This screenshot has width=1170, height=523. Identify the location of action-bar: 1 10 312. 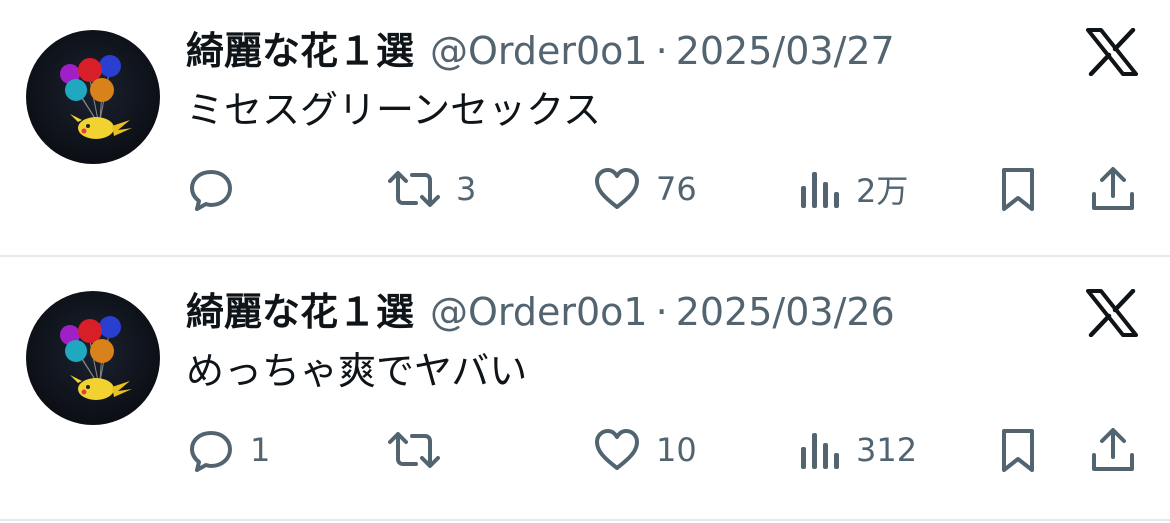
(585, 450).